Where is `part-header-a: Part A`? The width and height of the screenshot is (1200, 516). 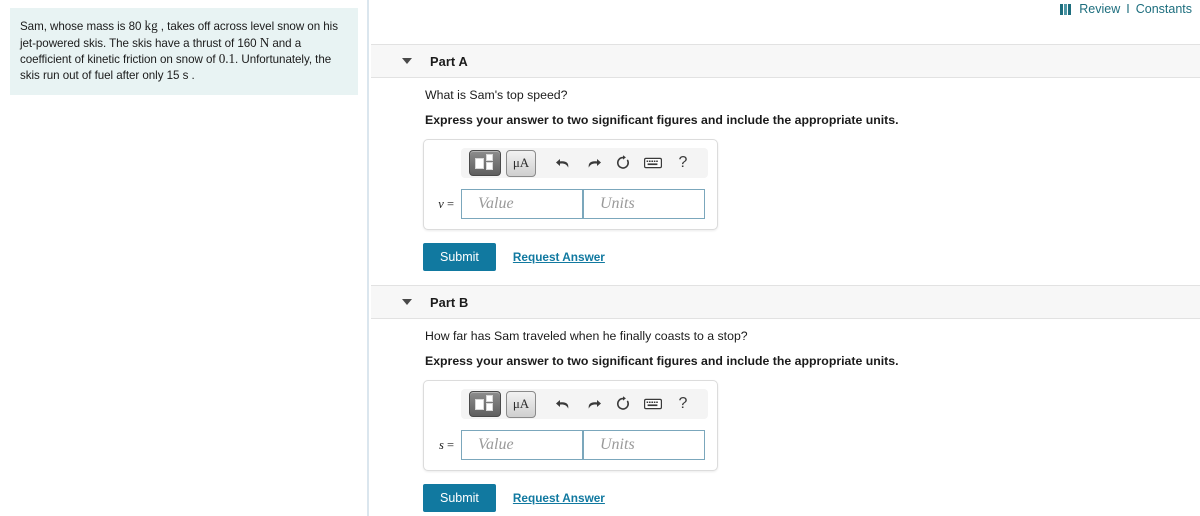
part-header-a: Part A is located at coordinates (785, 61).